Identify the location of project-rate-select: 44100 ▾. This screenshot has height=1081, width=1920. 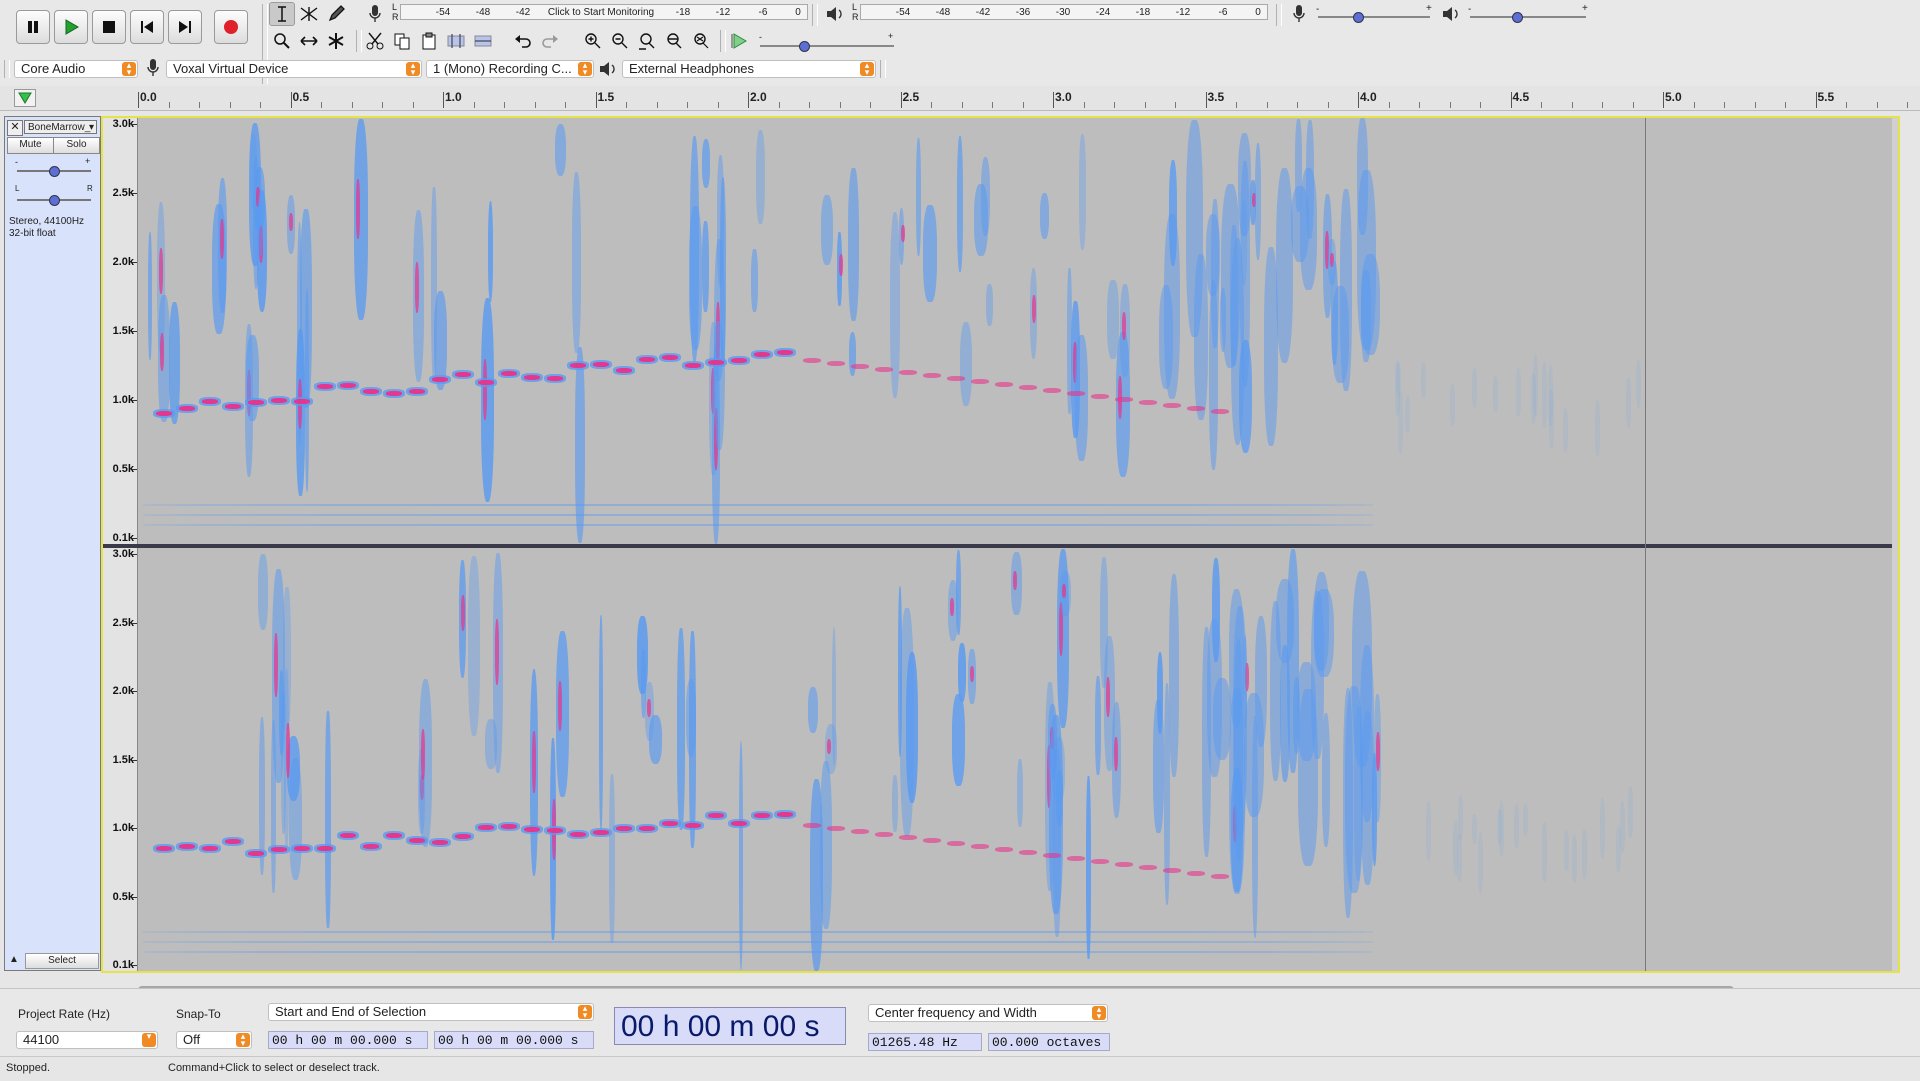
(87, 1040).